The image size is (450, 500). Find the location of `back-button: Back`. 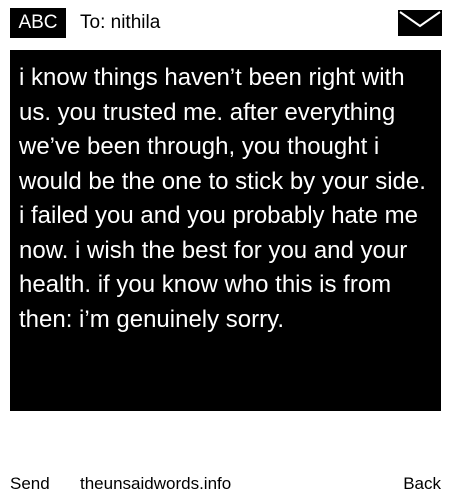

back-button: Back is located at coordinates (422, 484).